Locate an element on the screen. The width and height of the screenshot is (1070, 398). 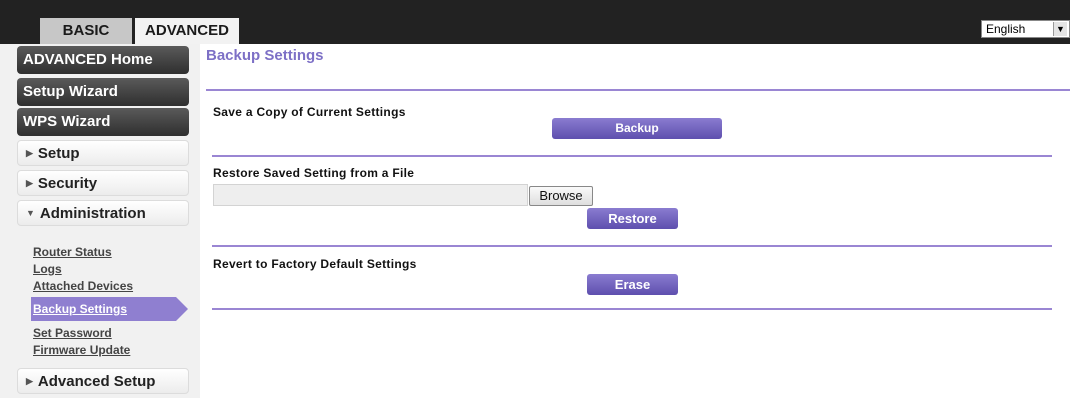
top-nav-bar: BASIC ADVANCED English ▼ is located at coordinates (535, 22).